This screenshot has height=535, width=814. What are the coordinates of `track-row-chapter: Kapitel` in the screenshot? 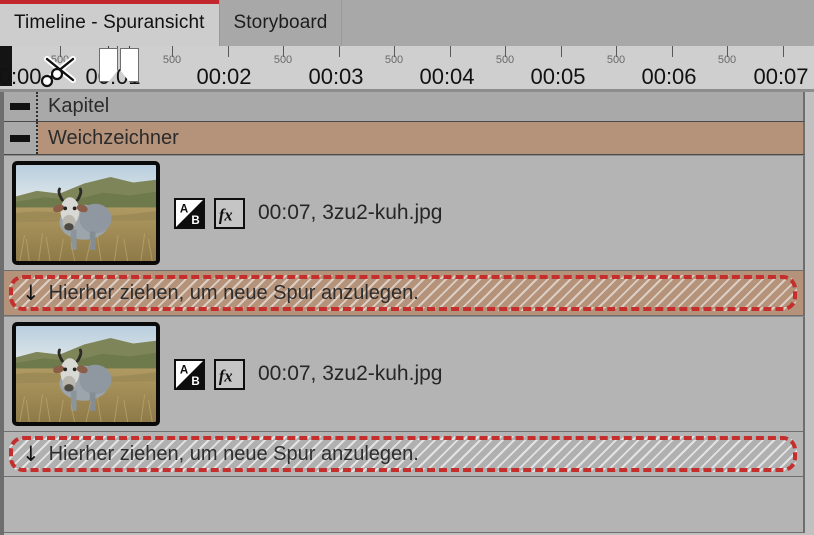 It's located at (405, 107).